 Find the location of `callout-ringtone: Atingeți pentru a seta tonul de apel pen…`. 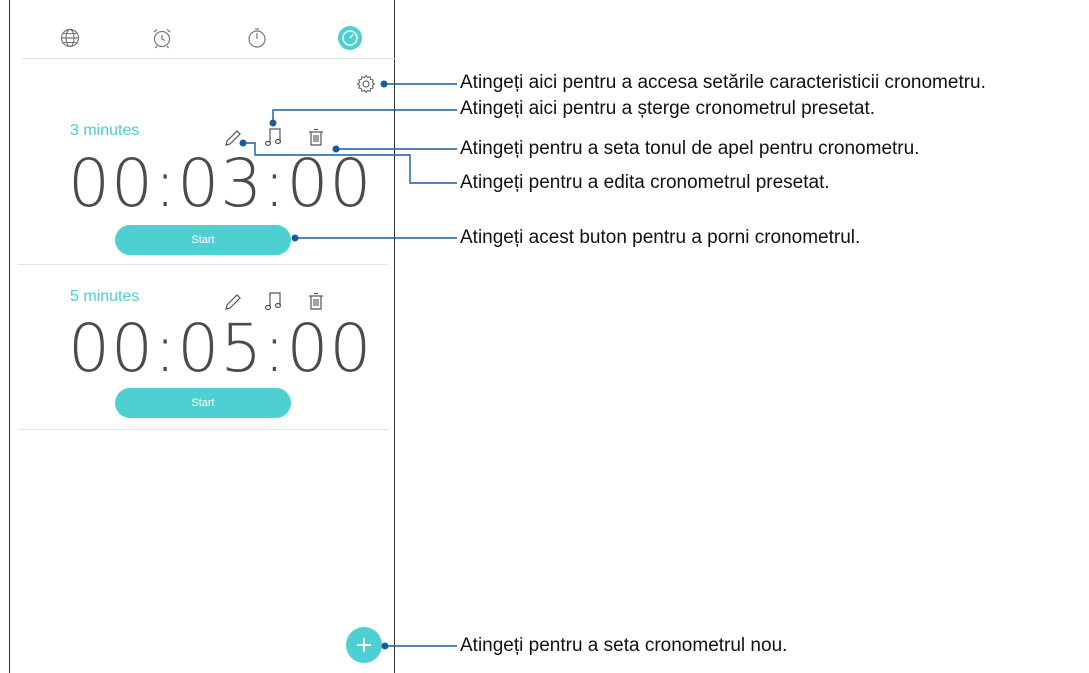

callout-ringtone: Atingeți pentru a seta tonul de apel pen… is located at coordinates (690, 148).